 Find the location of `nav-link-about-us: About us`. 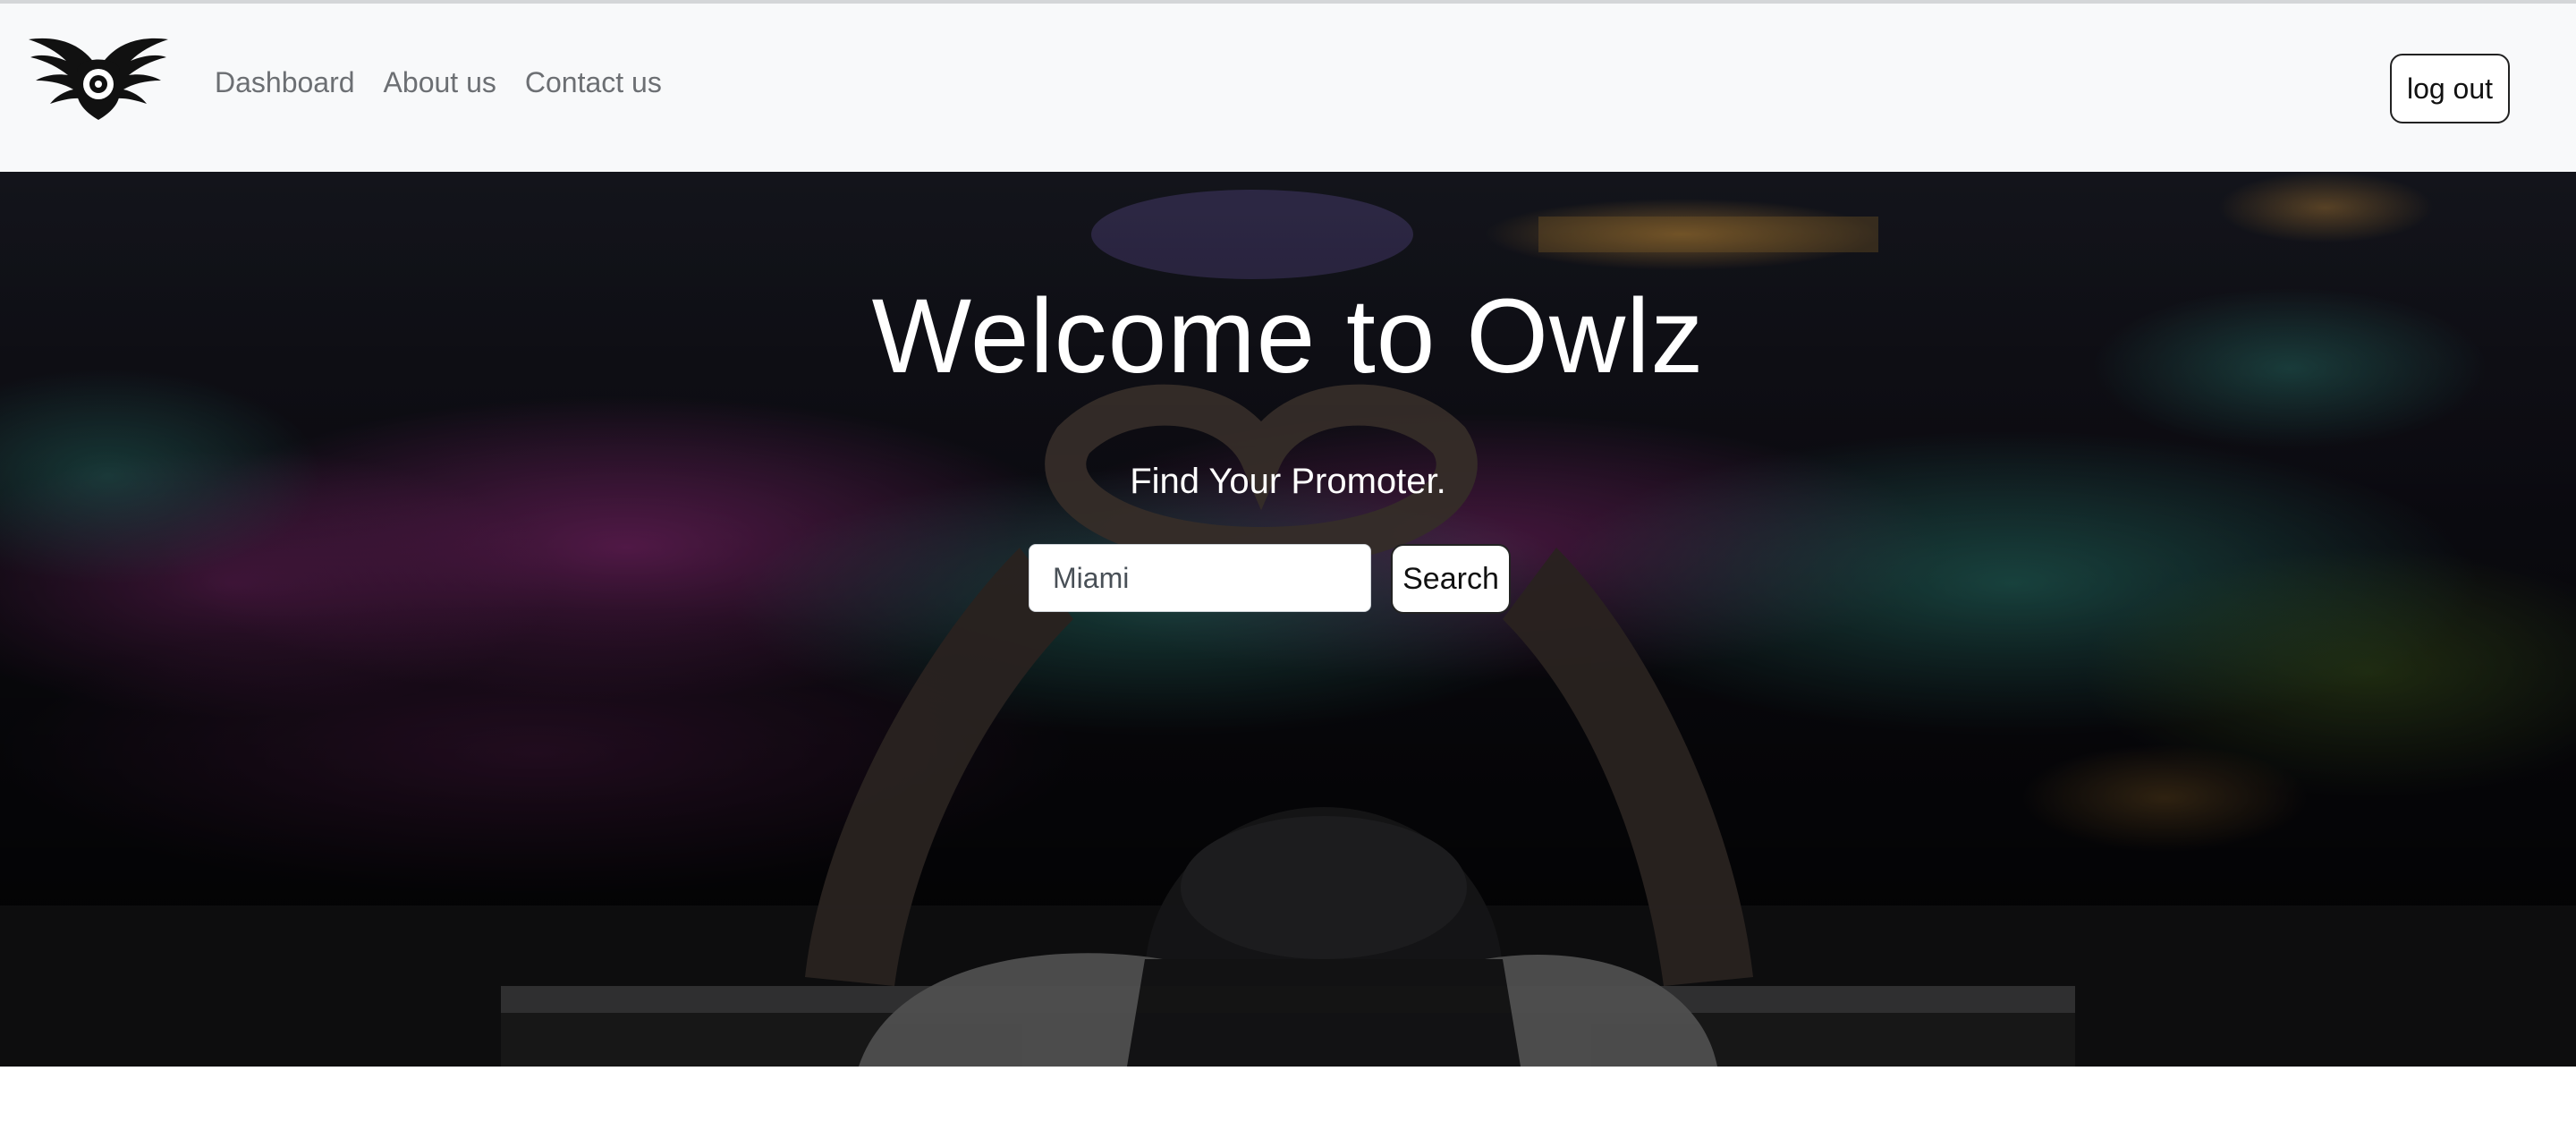

nav-link-about-us: About us is located at coordinates (440, 82).